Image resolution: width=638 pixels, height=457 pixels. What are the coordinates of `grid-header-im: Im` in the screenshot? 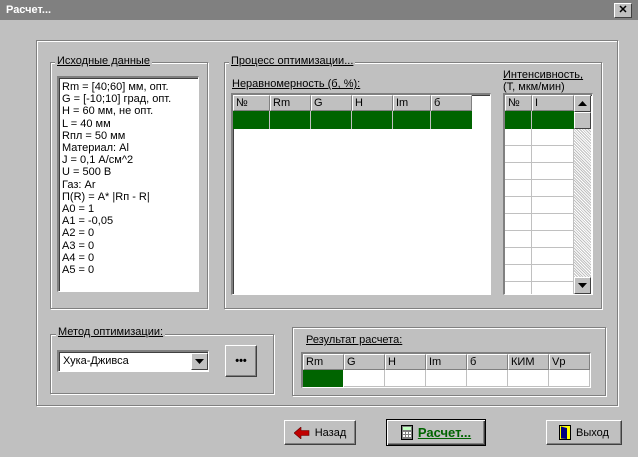 It's located at (412, 103).